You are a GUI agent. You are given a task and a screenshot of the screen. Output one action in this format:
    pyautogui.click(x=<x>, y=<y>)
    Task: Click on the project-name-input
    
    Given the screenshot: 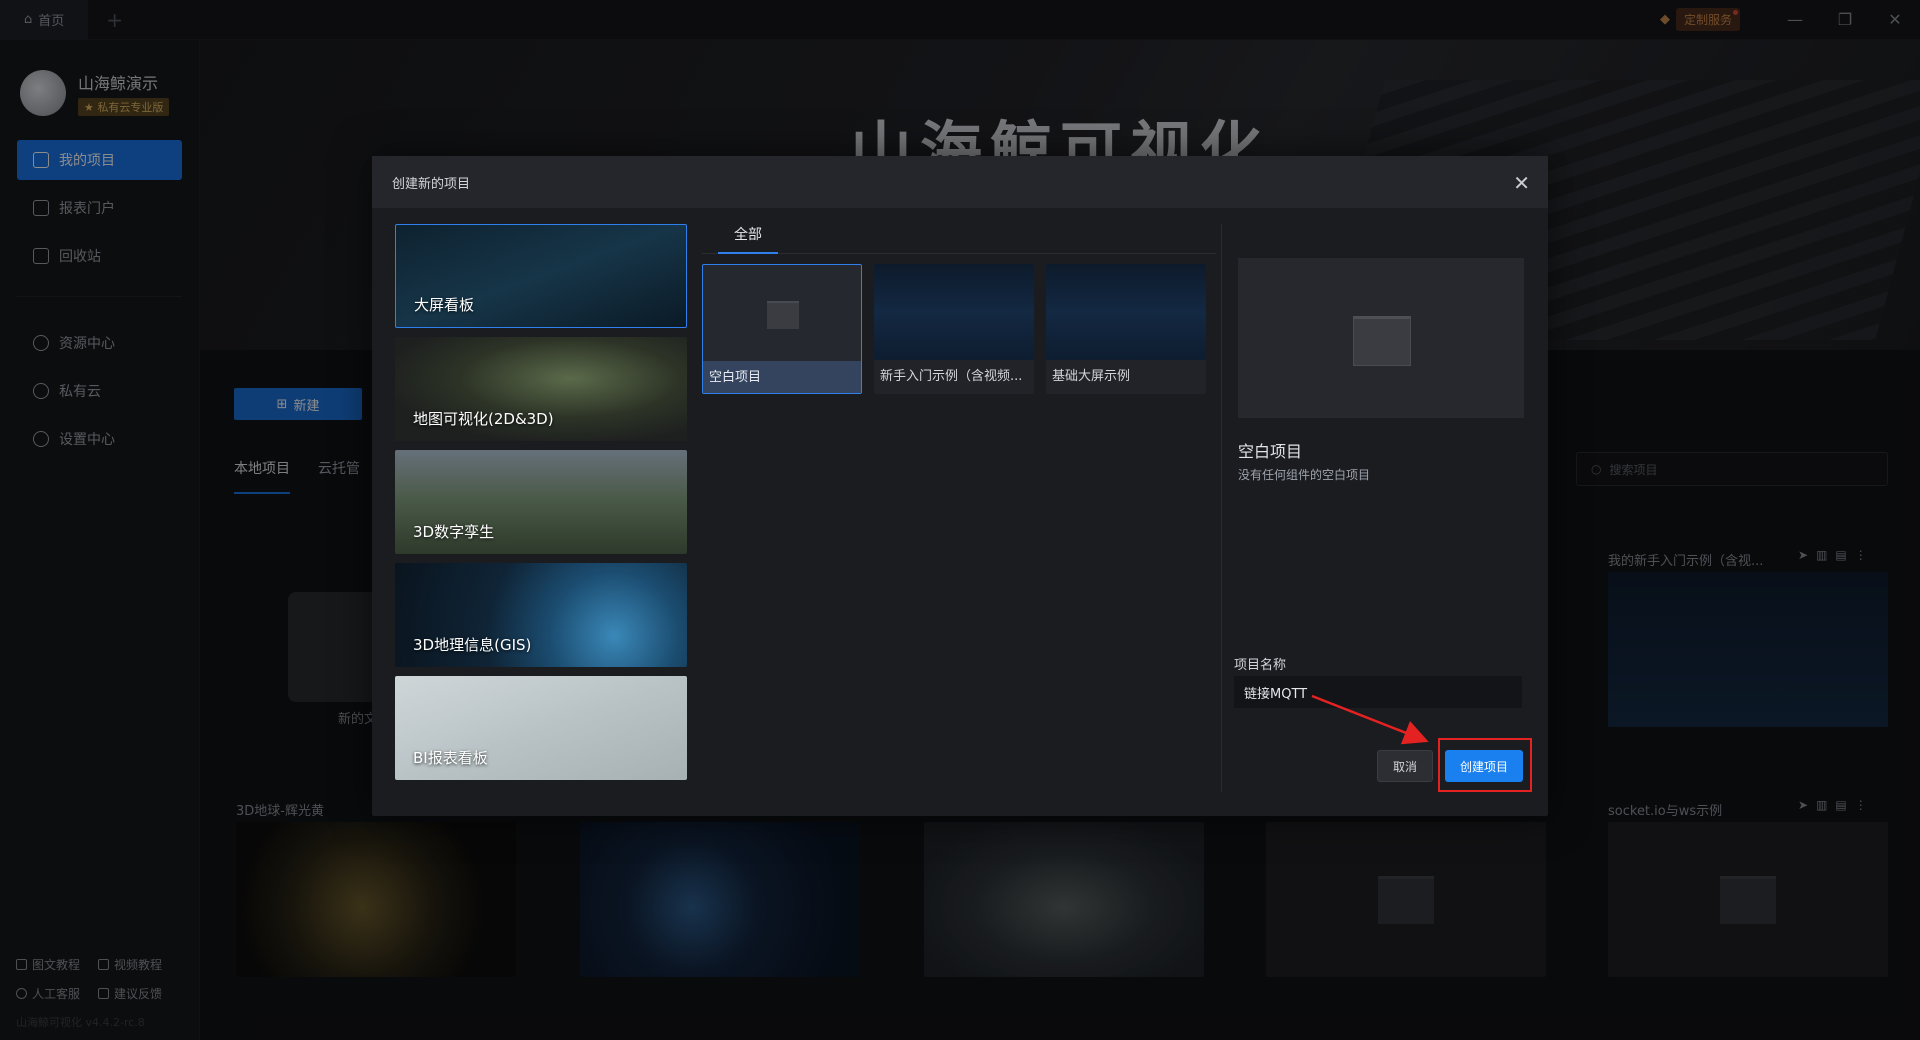 What is the action you would take?
    pyautogui.click(x=1378, y=692)
    